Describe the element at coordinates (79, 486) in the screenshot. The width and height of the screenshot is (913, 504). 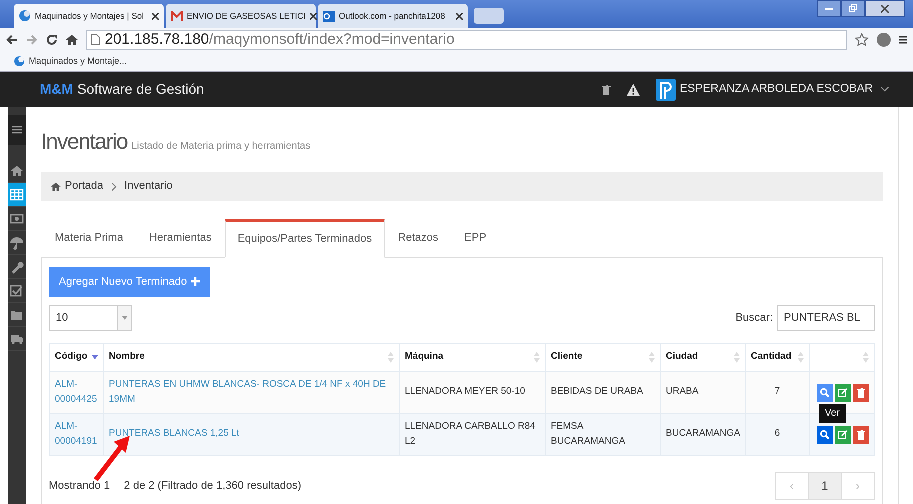
I see `table-info: Mostrando 1` at that location.